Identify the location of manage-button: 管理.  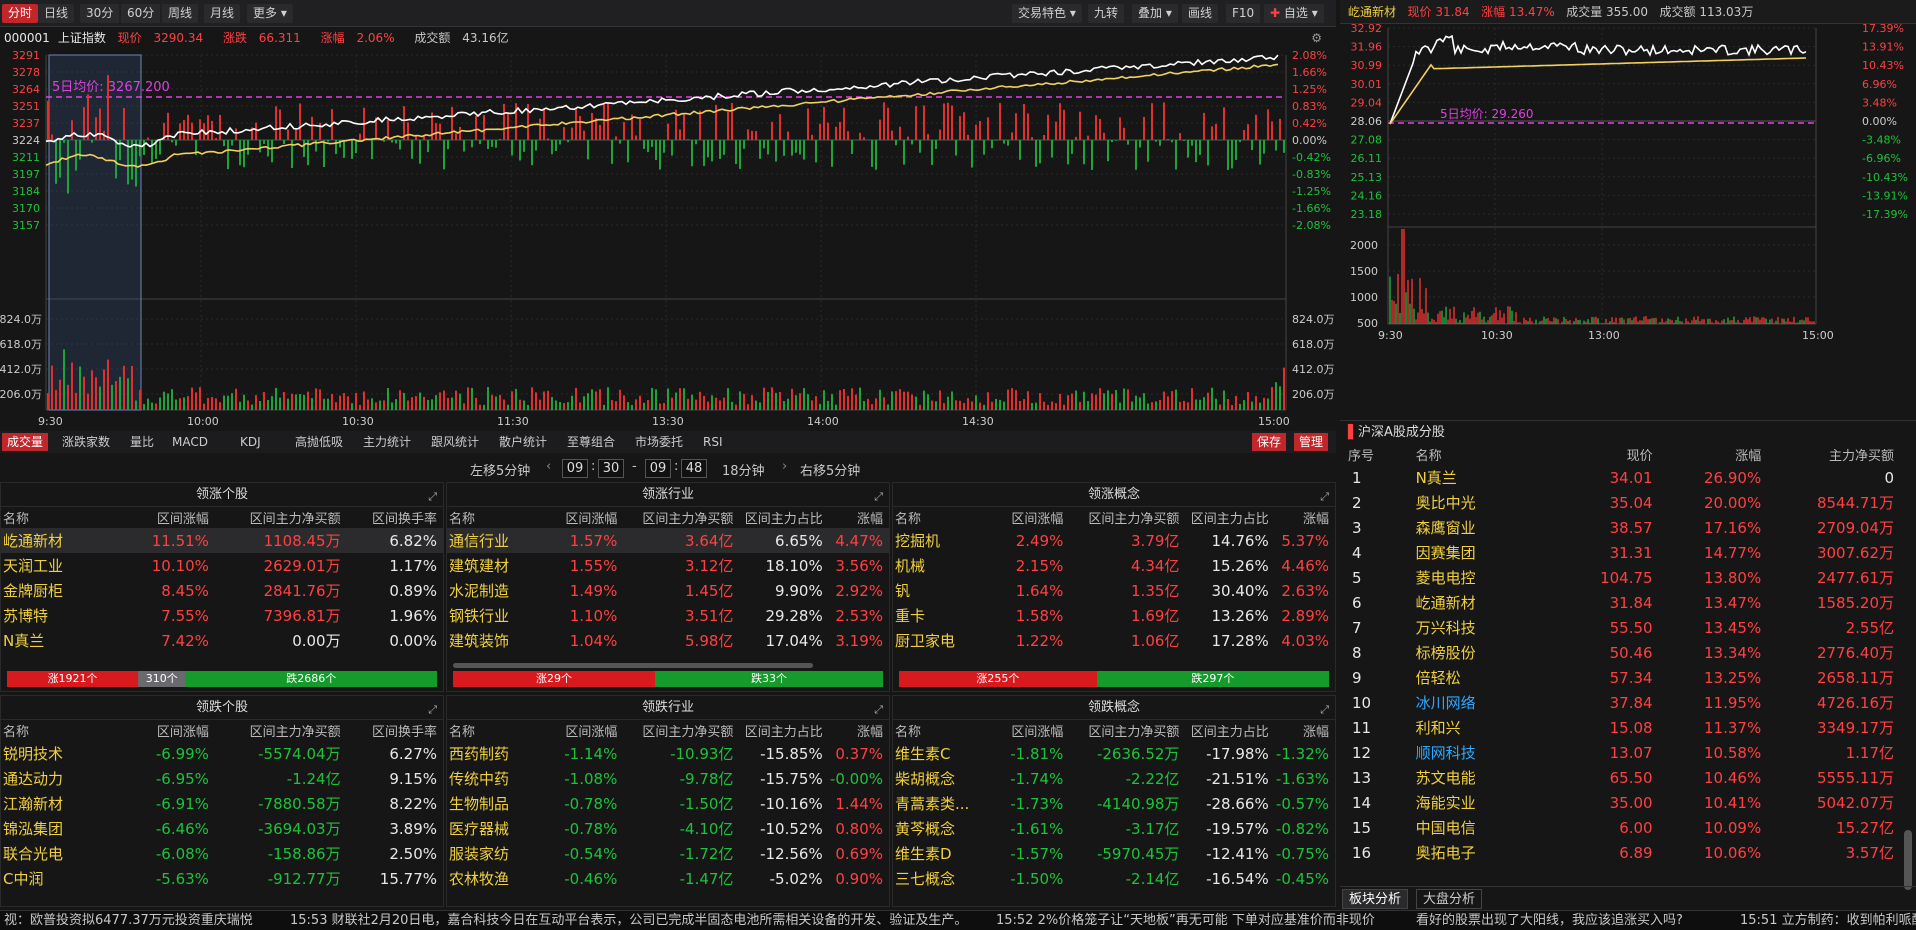
(1311, 442).